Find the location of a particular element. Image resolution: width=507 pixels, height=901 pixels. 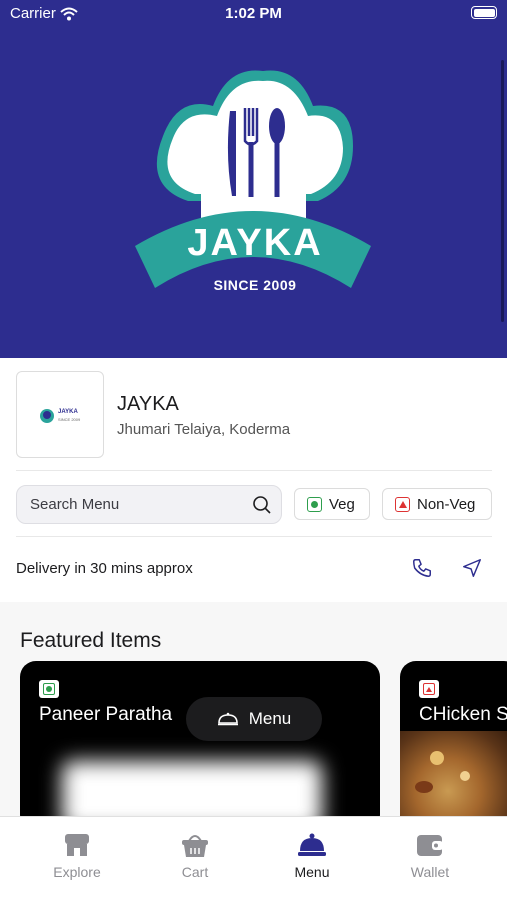

featured-item-card: CHicken S is located at coordinates (453, 746).